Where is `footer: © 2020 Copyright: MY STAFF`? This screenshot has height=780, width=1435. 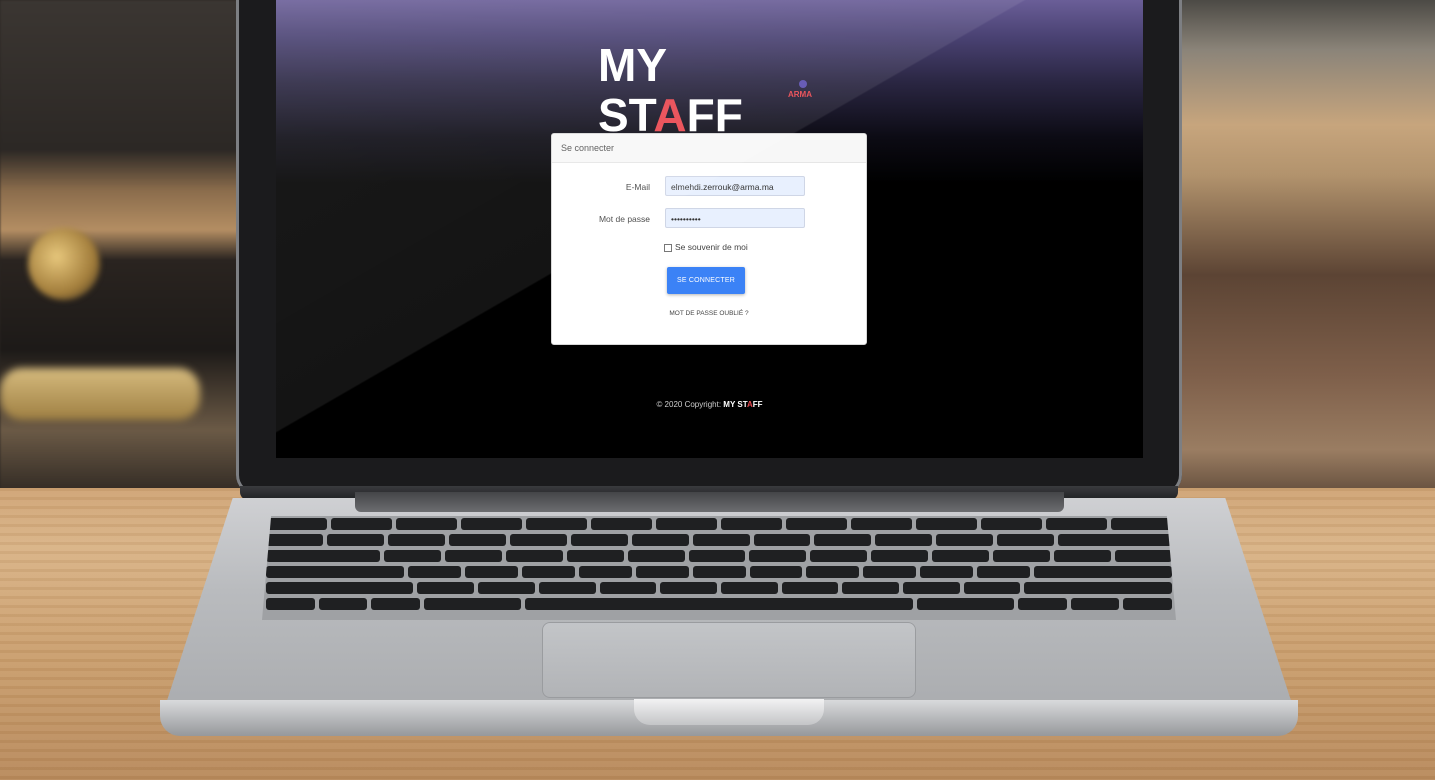 footer: © 2020 Copyright: MY STAFF is located at coordinates (709, 404).